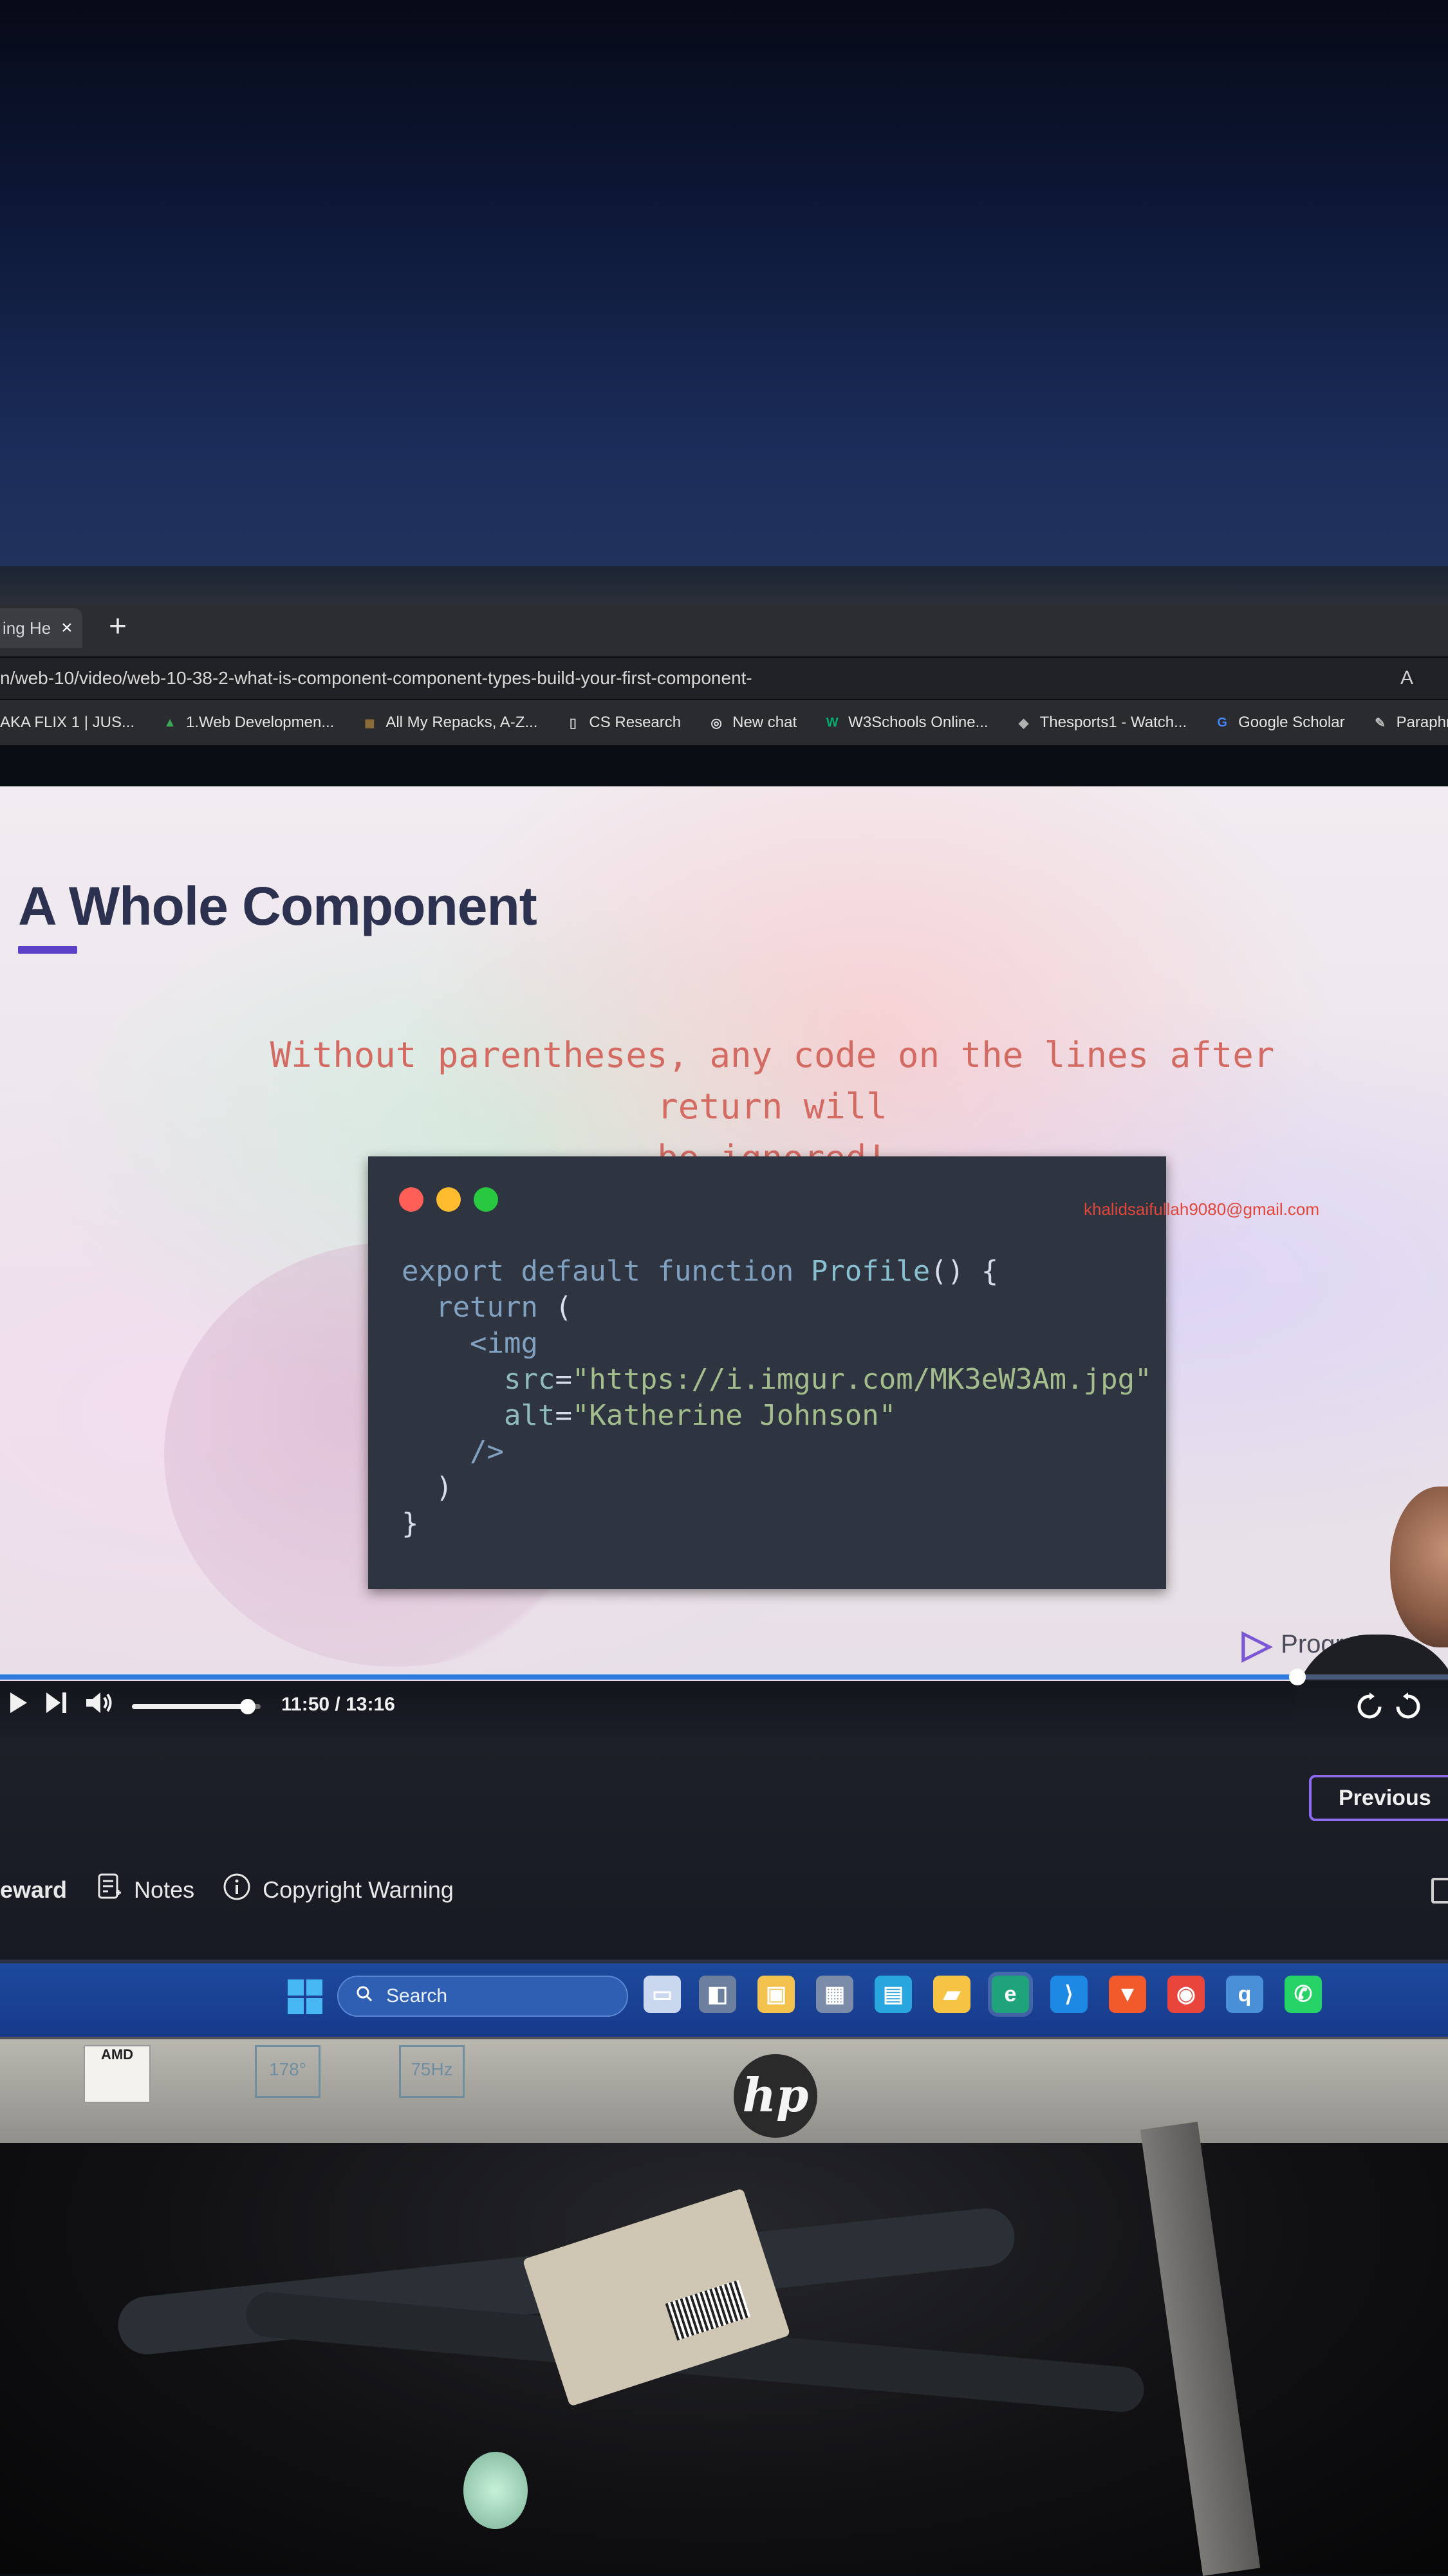  What do you see at coordinates (482, 1997) in the screenshot?
I see `taskbar-search: Search` at bounding box center [482, 1997].